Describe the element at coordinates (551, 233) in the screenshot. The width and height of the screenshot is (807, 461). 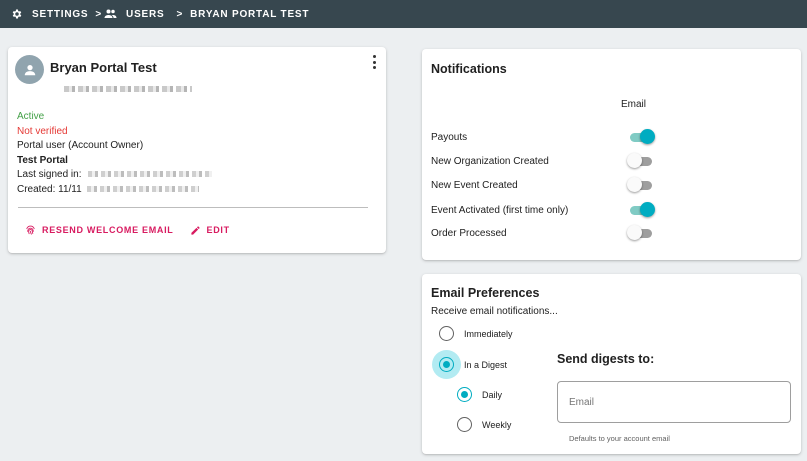
I see `notification-row: Order Processed` at that location.